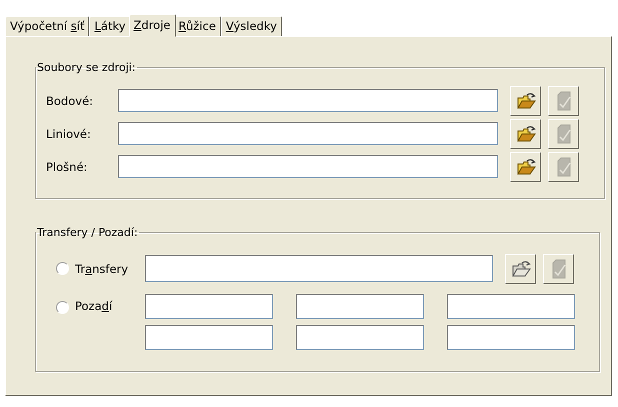 The height and width of the screenshot is (407, 618). What do you see at coordinates (197, 26) in the screenshot?
I see `tab: Růžice` at bounding box center [197, 26].